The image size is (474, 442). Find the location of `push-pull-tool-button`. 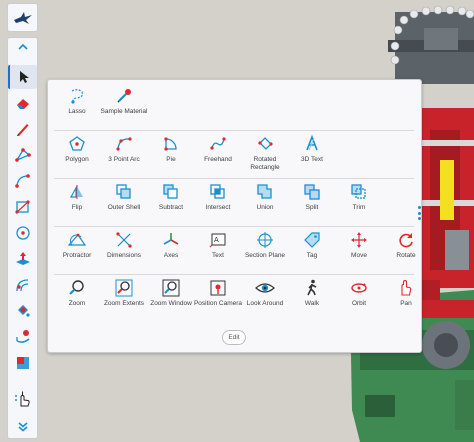

push-pull-tool-button is located at coordinates (22, 259).